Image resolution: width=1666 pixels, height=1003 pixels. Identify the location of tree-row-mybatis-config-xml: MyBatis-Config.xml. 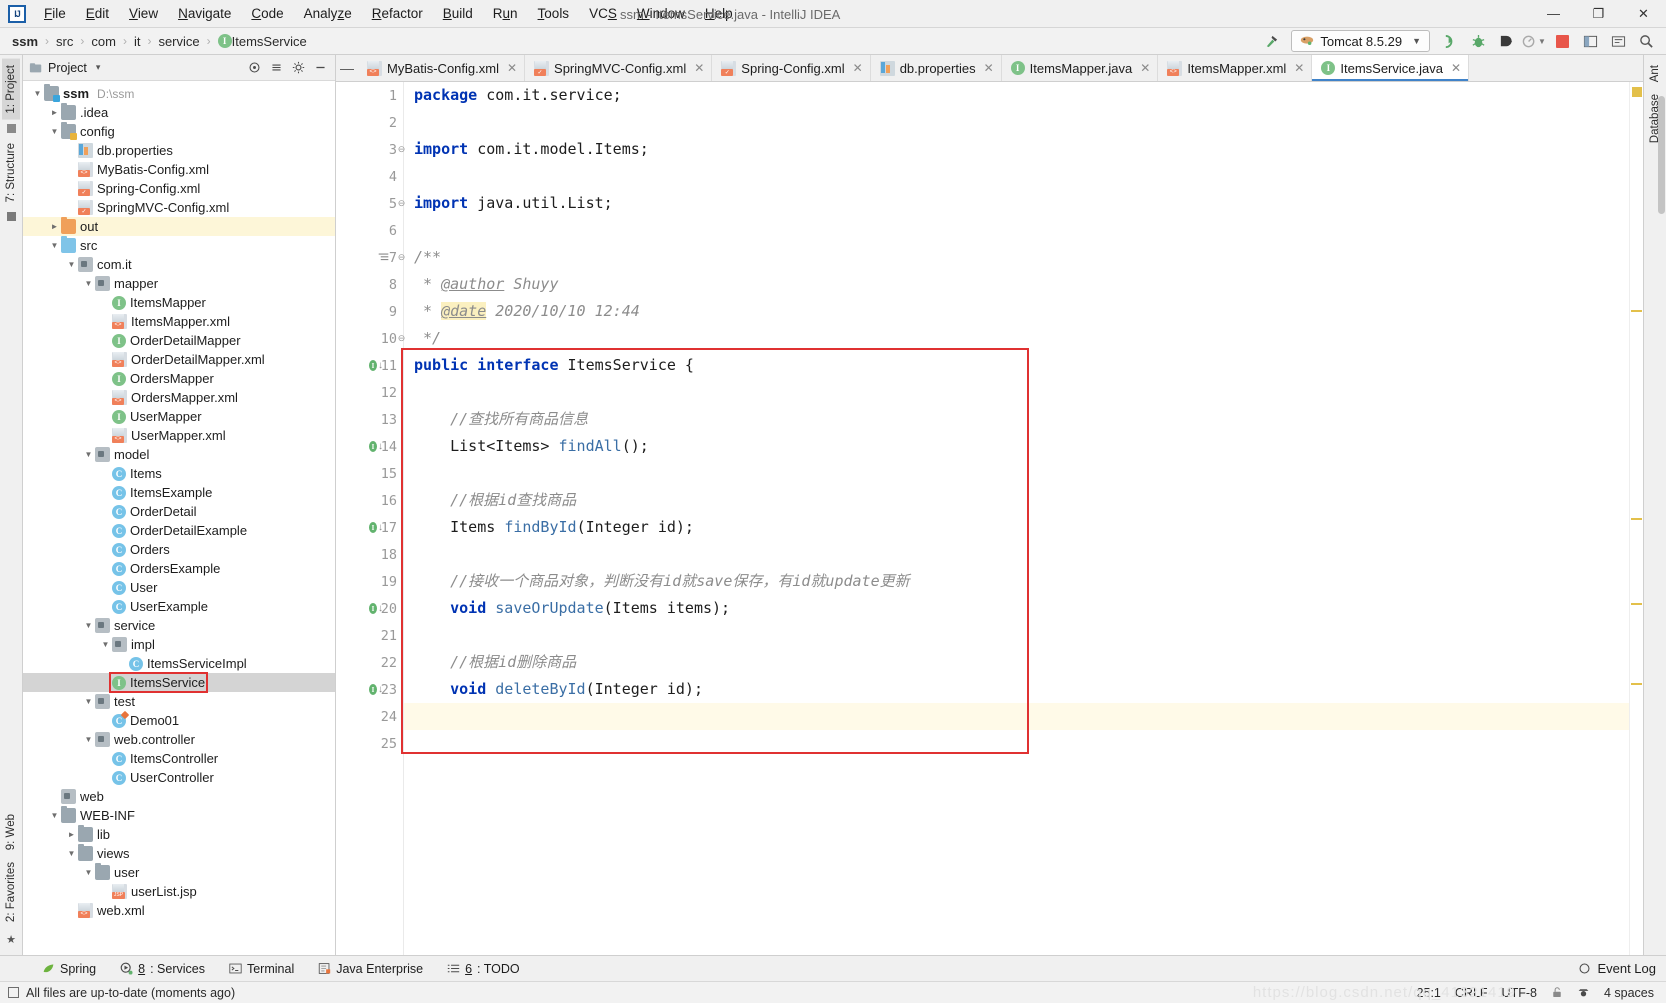
(179, 169).